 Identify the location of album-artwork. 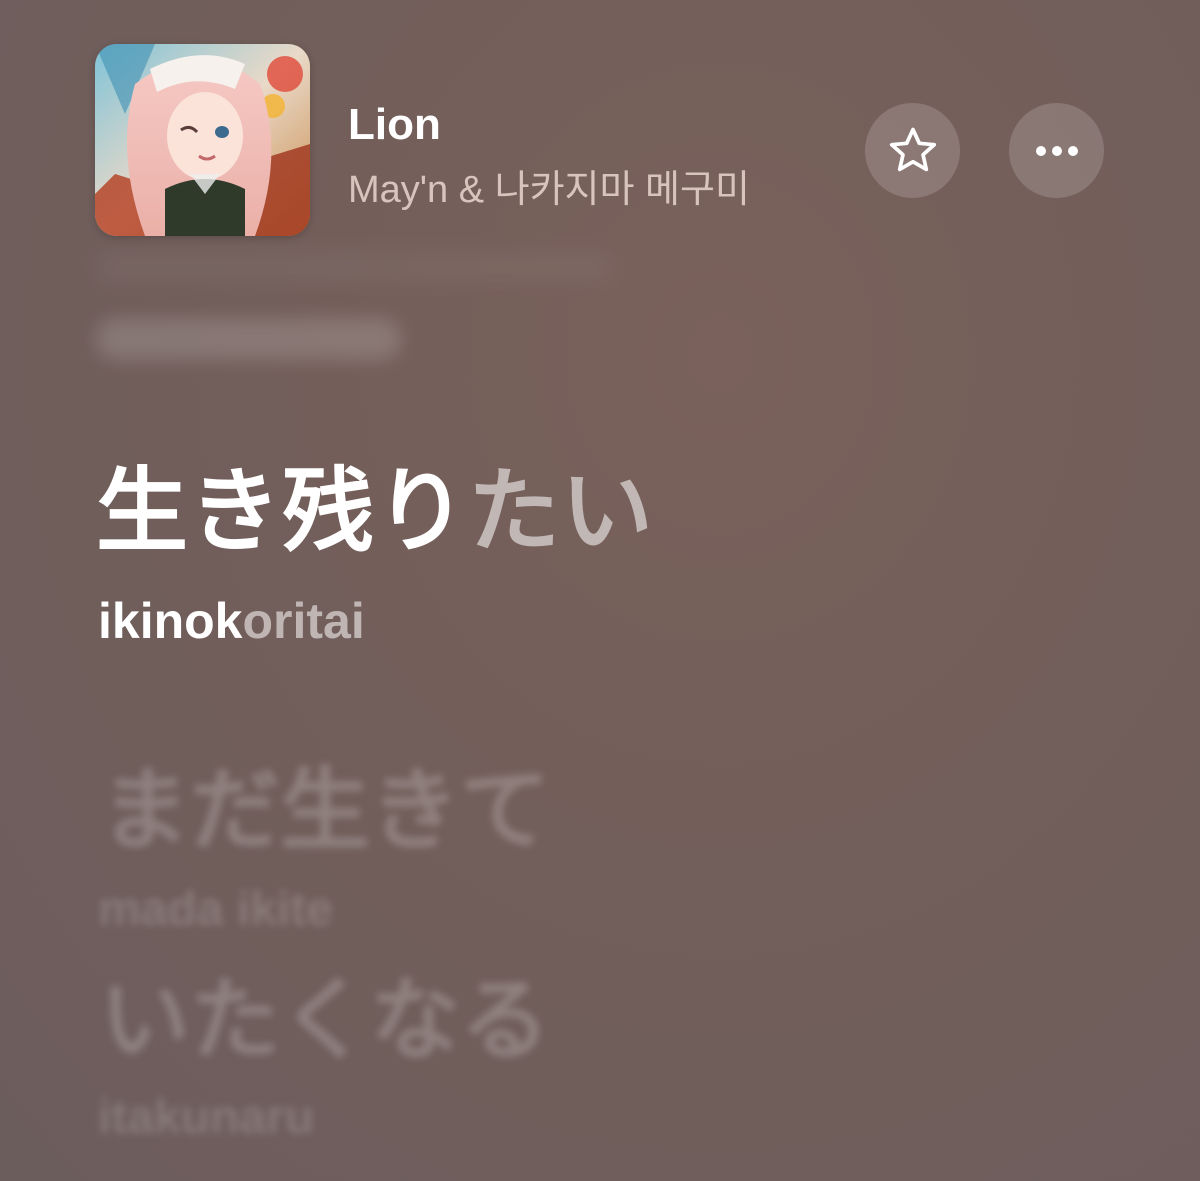
(202, 140).